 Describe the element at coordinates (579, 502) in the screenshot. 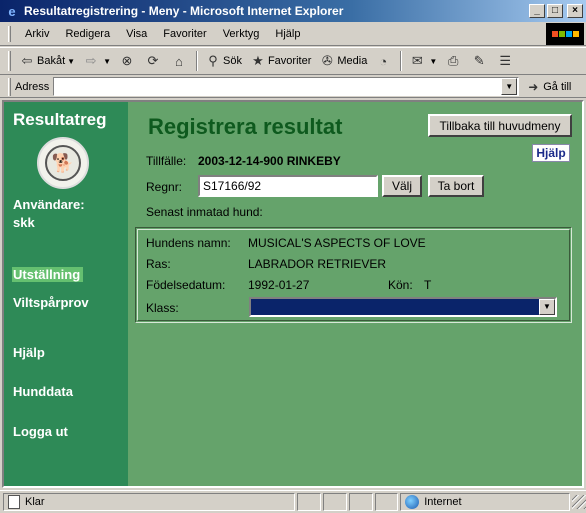

I see `resize-grip-icon` at that location.